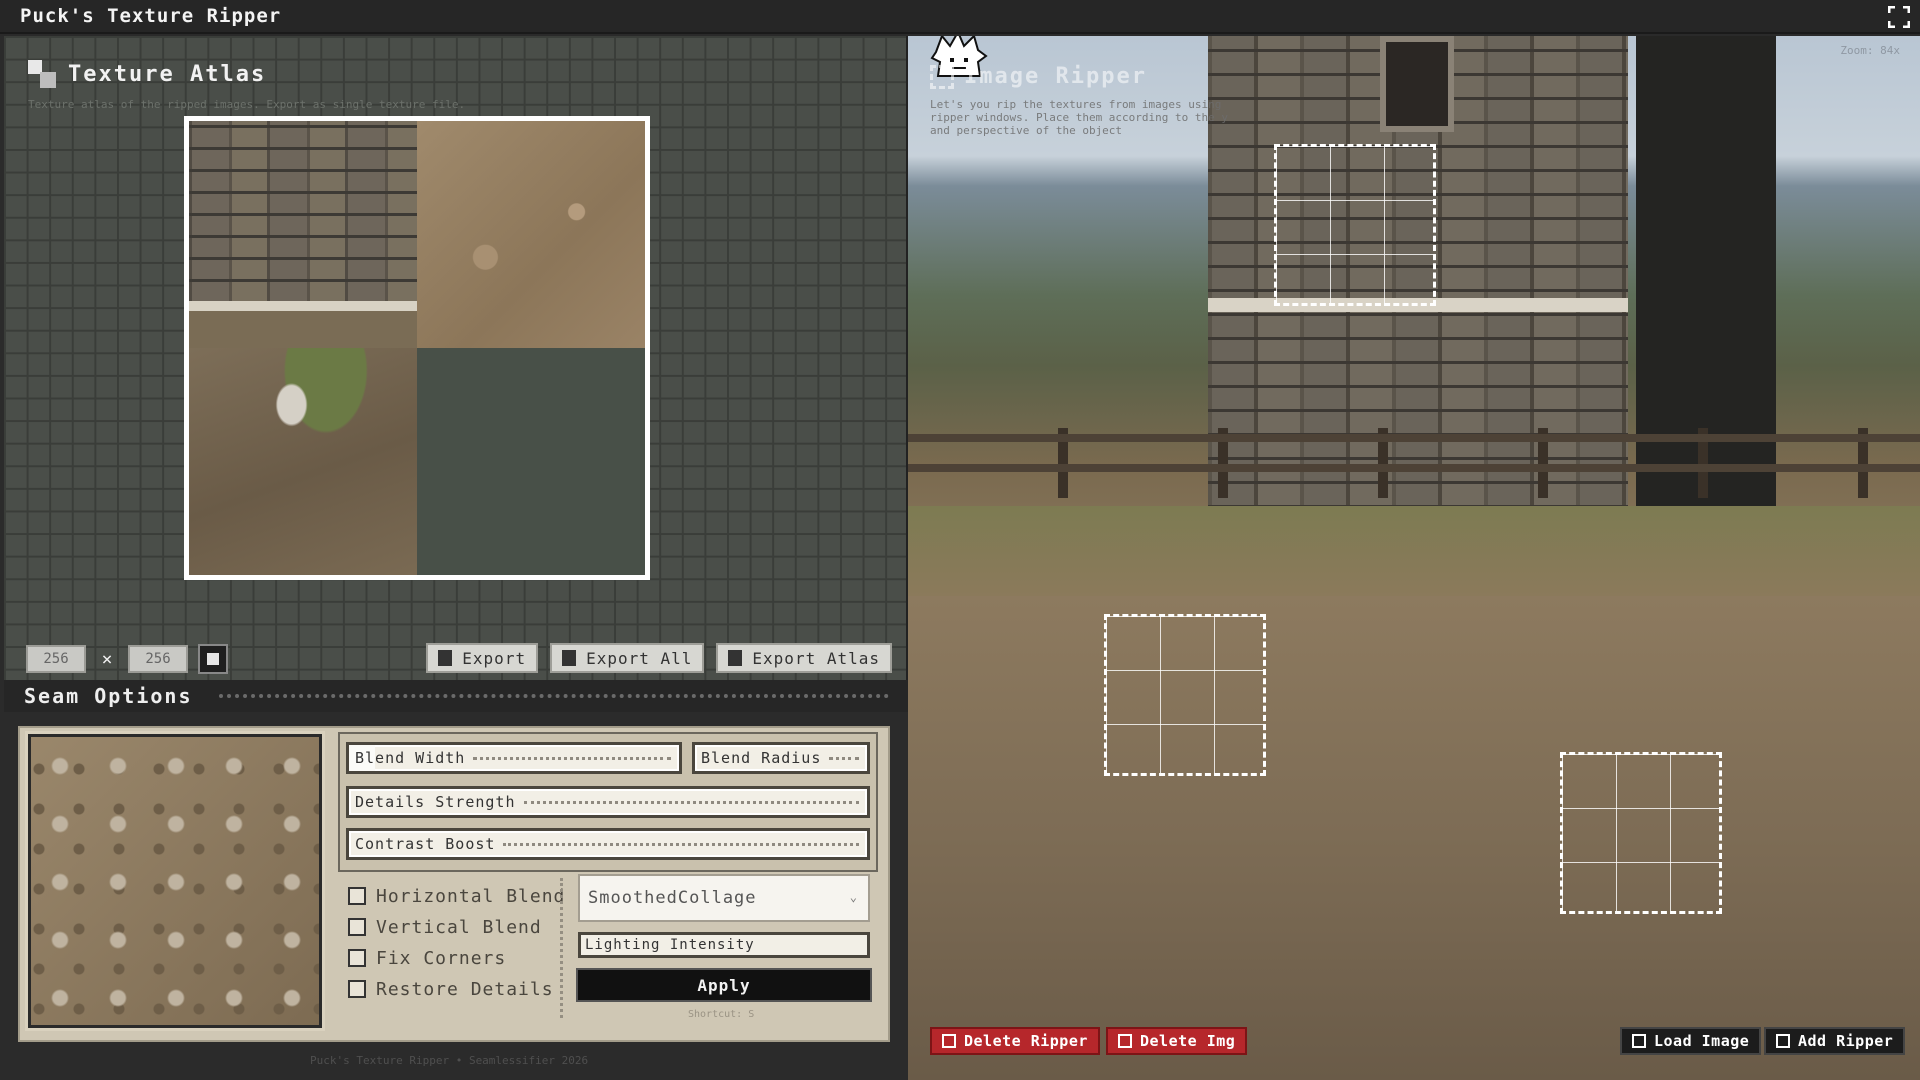 Image resolution: width=1920 pixels, height=1080 pixels. What do you see at coordinates (425, 844) in the screenshot?
I see `contrast-boost-label: Contrast Boost` at bounding box center [425, 844].